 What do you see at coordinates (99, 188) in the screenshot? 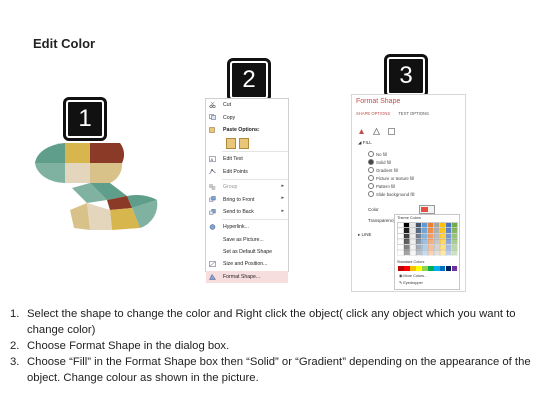
I see `s-shape-svg` at bounding box center [99, 188].